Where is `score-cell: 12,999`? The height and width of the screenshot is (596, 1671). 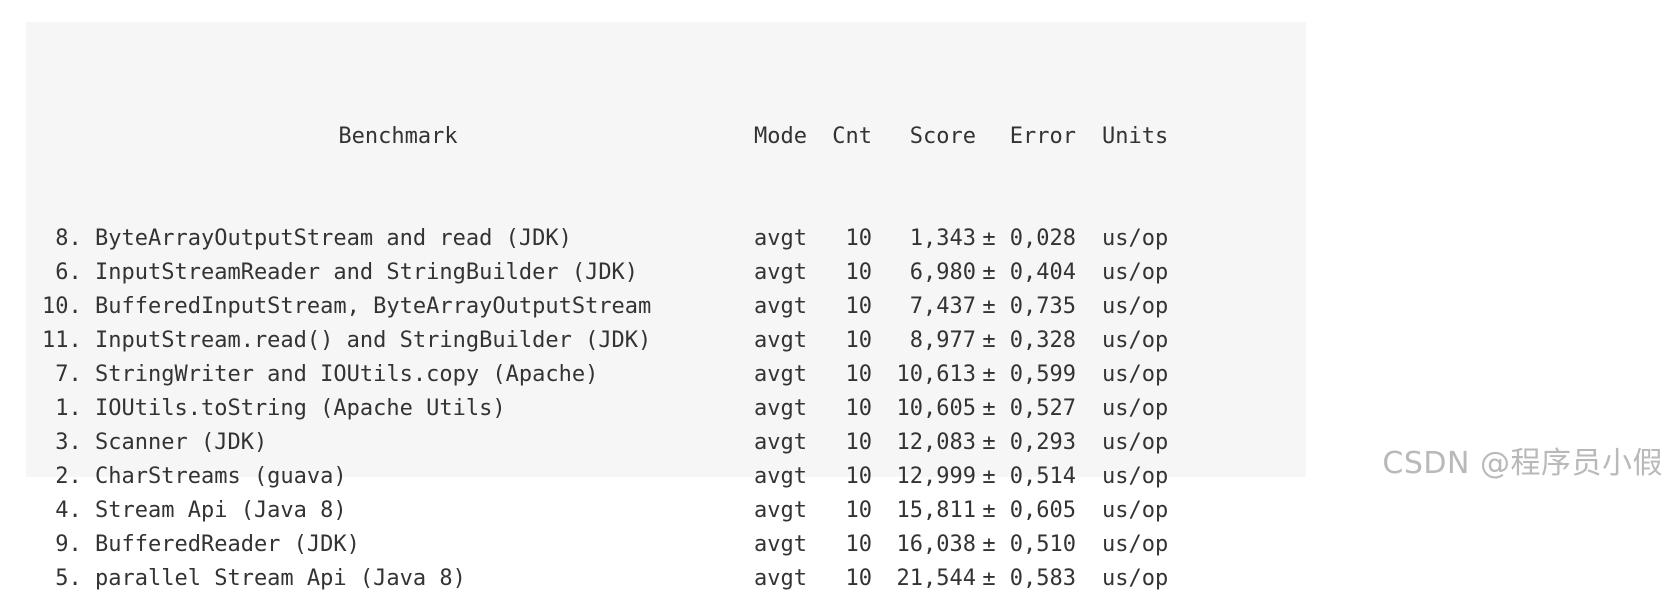
score-cell: 12,999 is located at coordinates (936, 476).